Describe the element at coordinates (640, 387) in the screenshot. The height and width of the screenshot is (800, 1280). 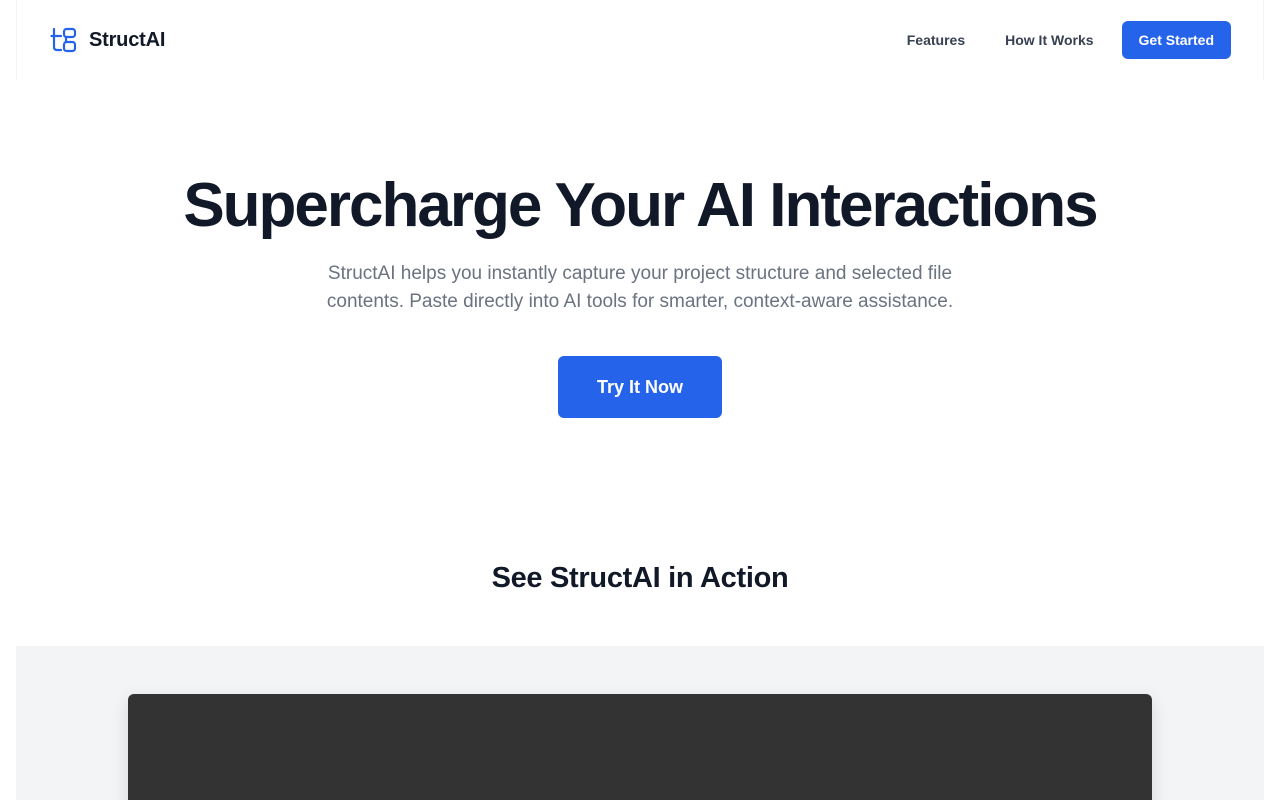
I see `try-it-now-button: Try It Now` at that location.